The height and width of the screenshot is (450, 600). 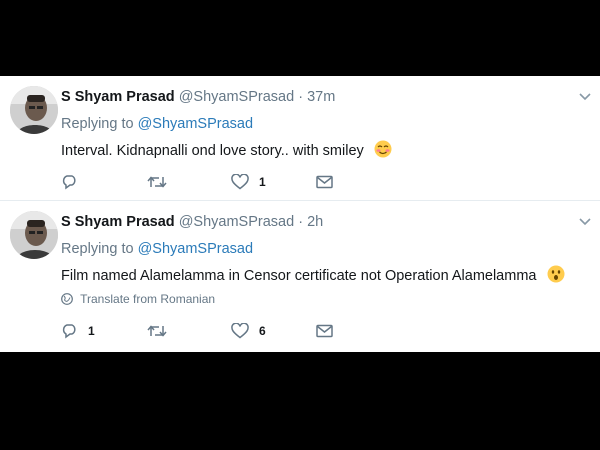 I want to click on tweet-header: S Shyam Prasad @ShyamSPrasad · 2h, so click(x=192, y=222).